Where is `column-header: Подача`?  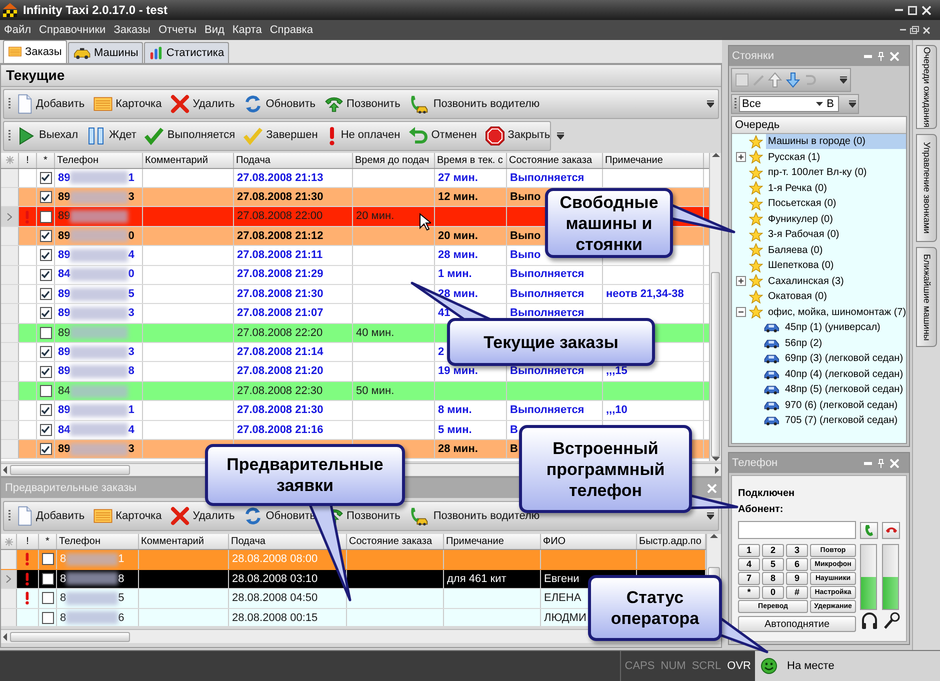 column-header: Подача is located at coordinates (253, 160).